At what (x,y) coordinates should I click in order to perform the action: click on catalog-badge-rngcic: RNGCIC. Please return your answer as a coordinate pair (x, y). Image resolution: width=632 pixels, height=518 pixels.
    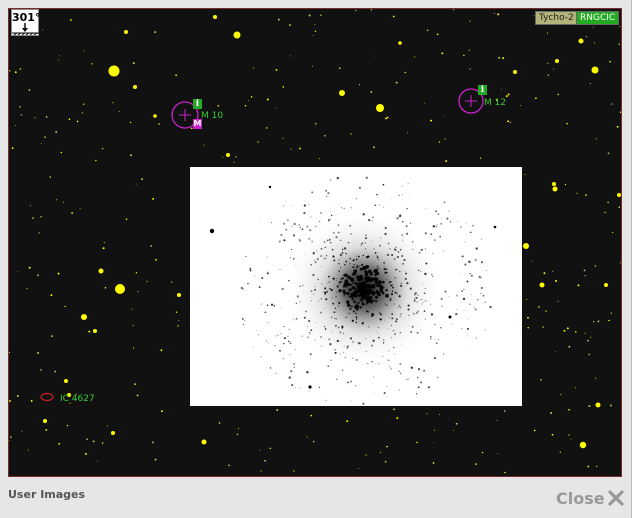
    Looking at the image, I should click on (598, 18).